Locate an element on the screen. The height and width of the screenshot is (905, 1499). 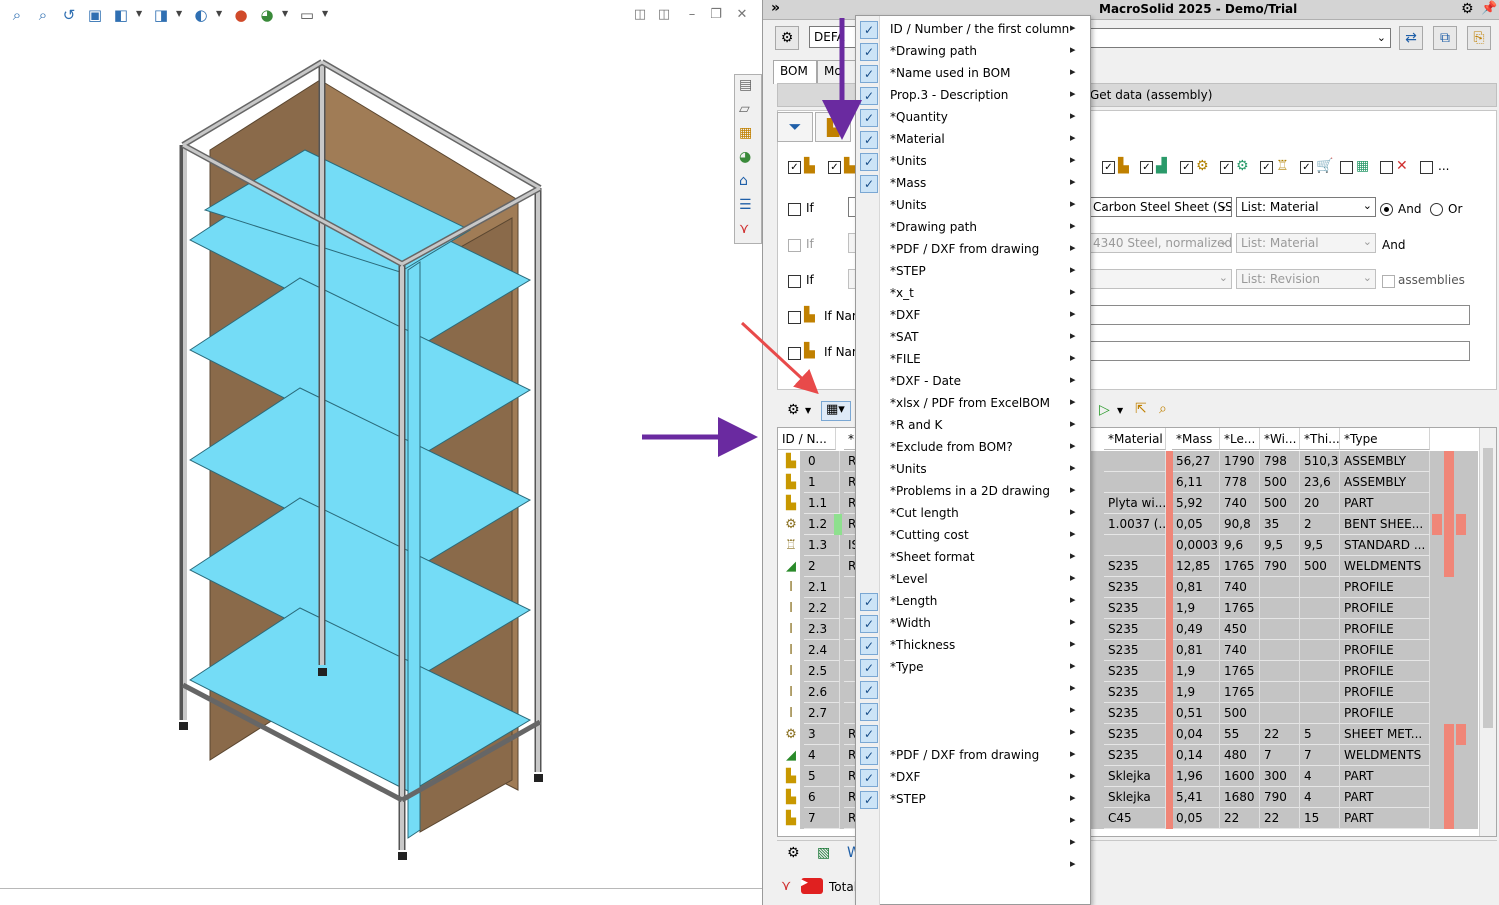
open-external-icon: ⇱ is located at coordinates (1141, 409).